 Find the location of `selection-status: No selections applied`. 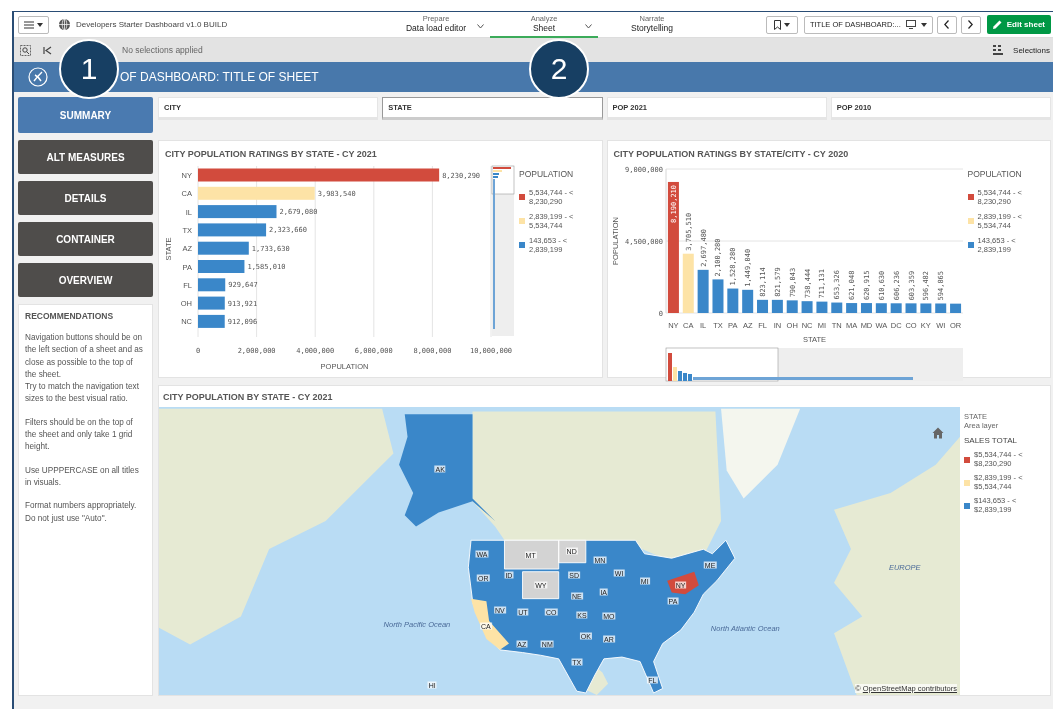

selection-status: No selections applied is located at coordinates (162, 50).